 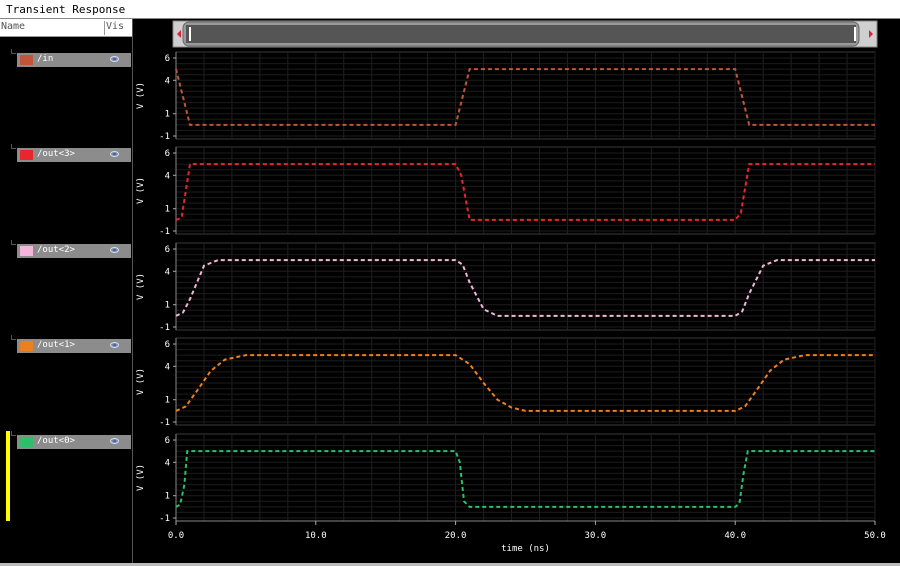 I want to click on timeline-overview-scrollbar, so click(x=525, y=34).